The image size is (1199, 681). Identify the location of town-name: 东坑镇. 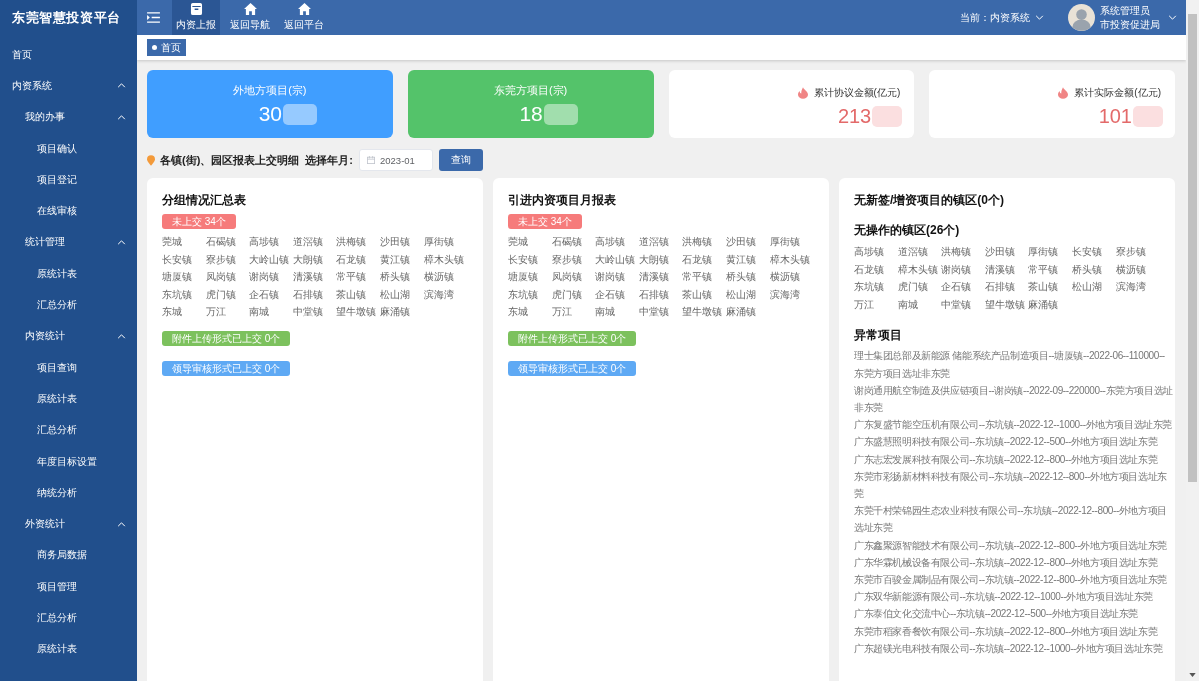
(523, 294).